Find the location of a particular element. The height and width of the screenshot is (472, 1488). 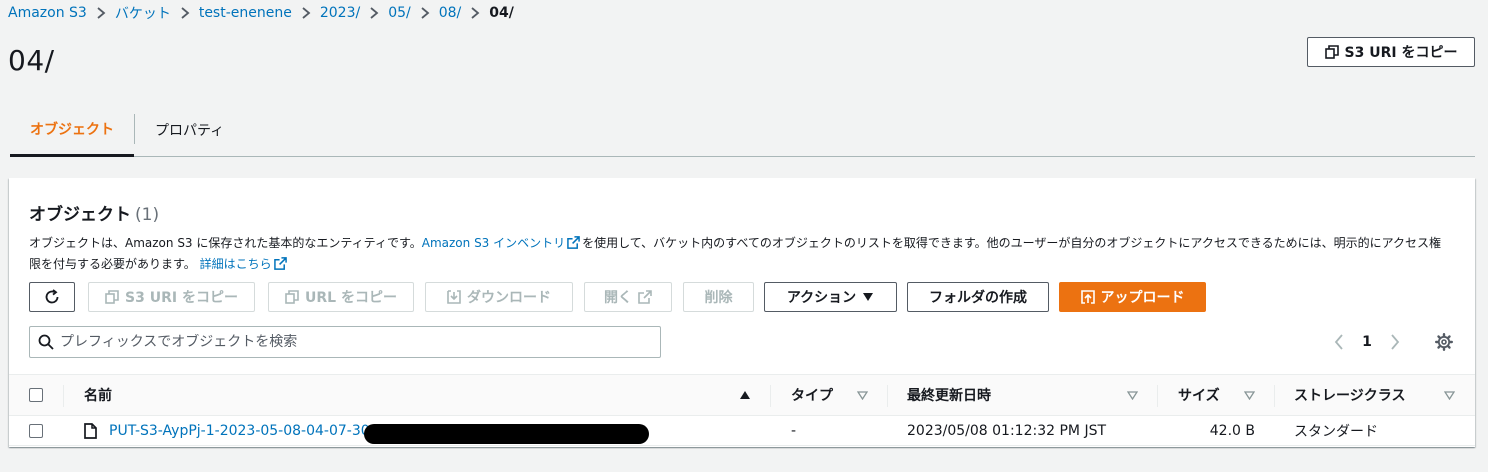

copy-s3-uri-button: S3 URI をコピー is located at coordinates (1391, 52).